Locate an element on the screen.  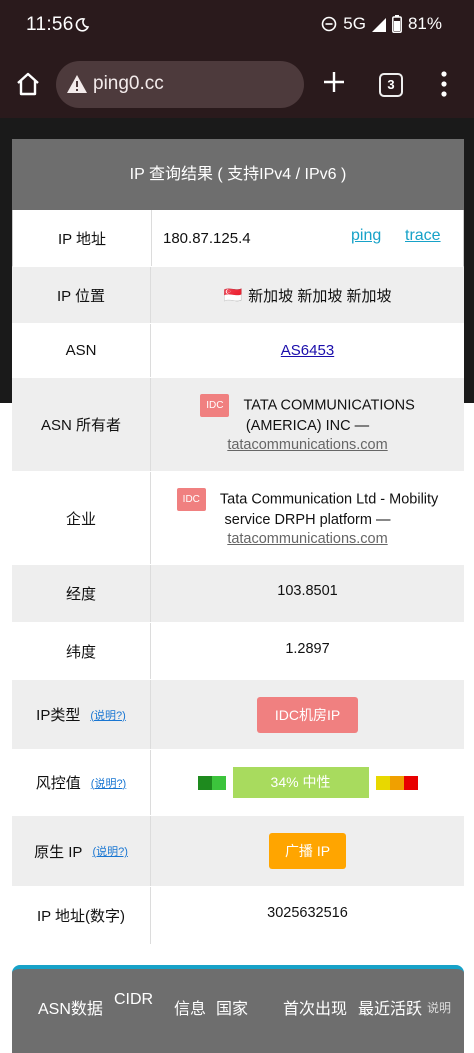
column-header: 说明 is located at coordinates (439, 1008).